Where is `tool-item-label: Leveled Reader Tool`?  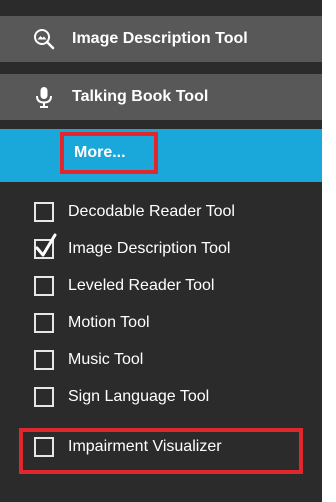
tool-item-label: Leveled Reader Tool is located at coordinates (141, 285).